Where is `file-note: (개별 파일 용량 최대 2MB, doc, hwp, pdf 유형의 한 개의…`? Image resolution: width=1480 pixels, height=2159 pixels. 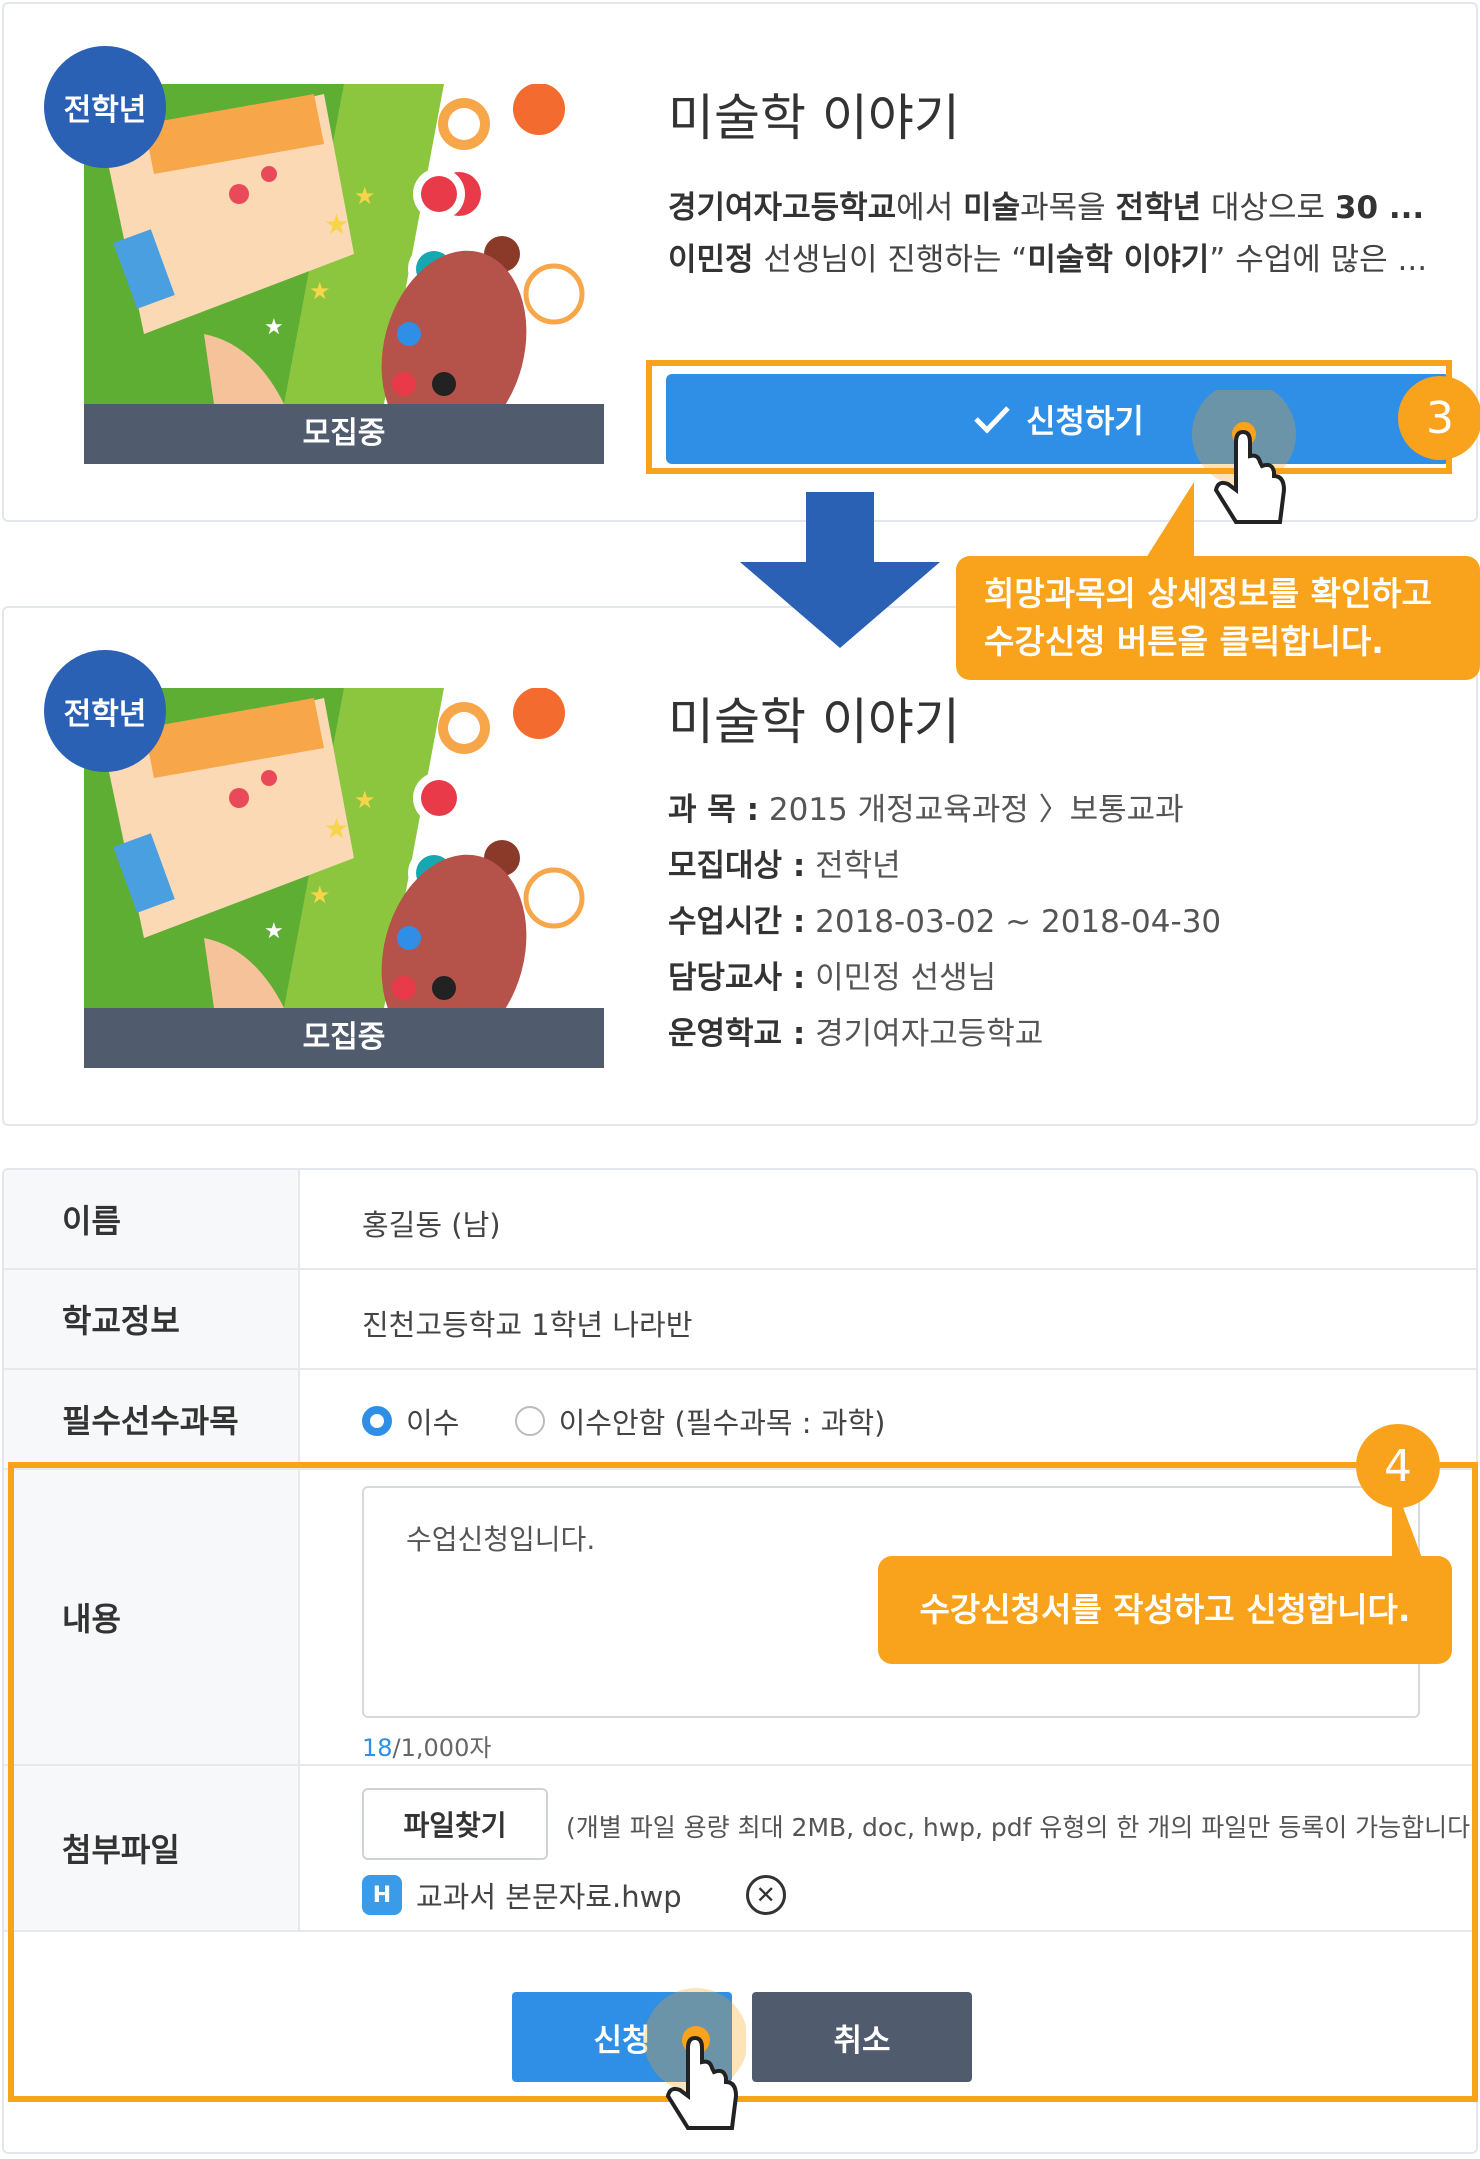 file-note: (개별 파일 용량 최대 2MB, doc, hwp, pdf 유형의 한 개의… is located at coordinates (1022, 1827).